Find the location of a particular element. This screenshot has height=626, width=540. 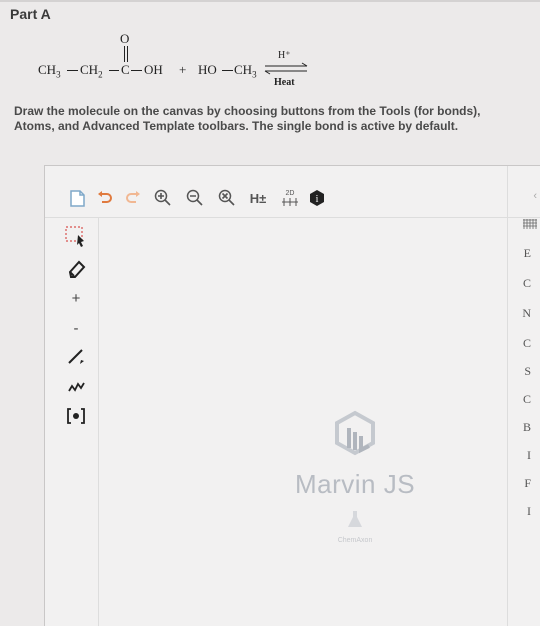

increase-charge-button: + is located at coordinates (76, 298).